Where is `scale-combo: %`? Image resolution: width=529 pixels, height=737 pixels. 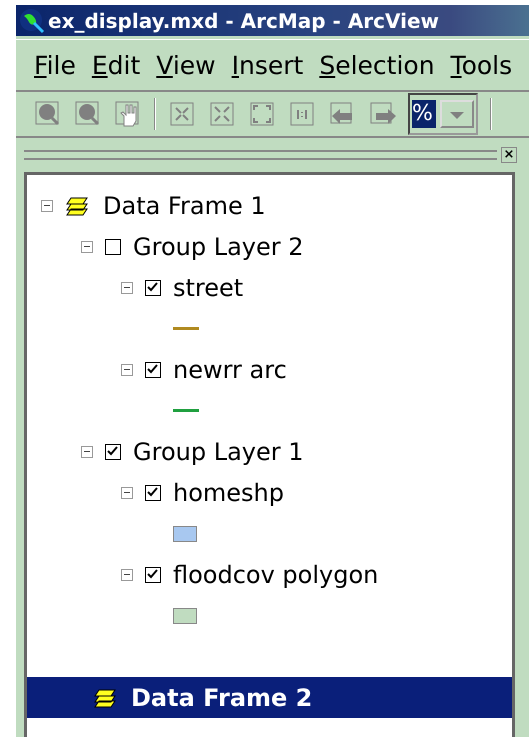 scale-combo: % is located at coordinates (443, 114).